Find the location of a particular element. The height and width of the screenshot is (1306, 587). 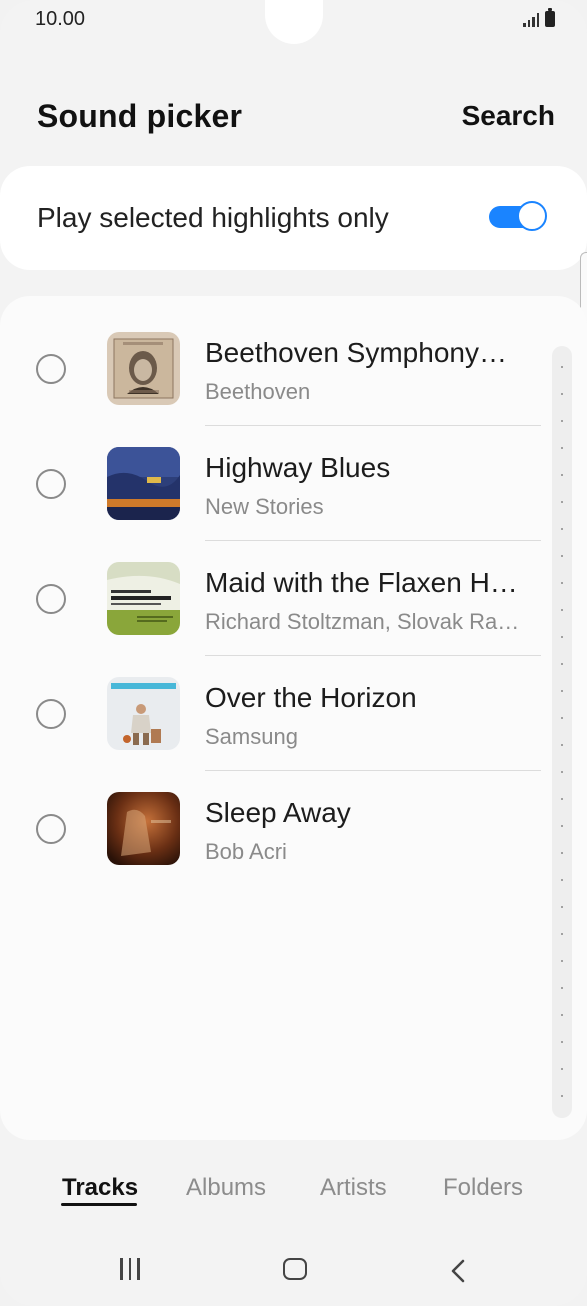

page-title: Sound picker is located at coordinates (140, 116).